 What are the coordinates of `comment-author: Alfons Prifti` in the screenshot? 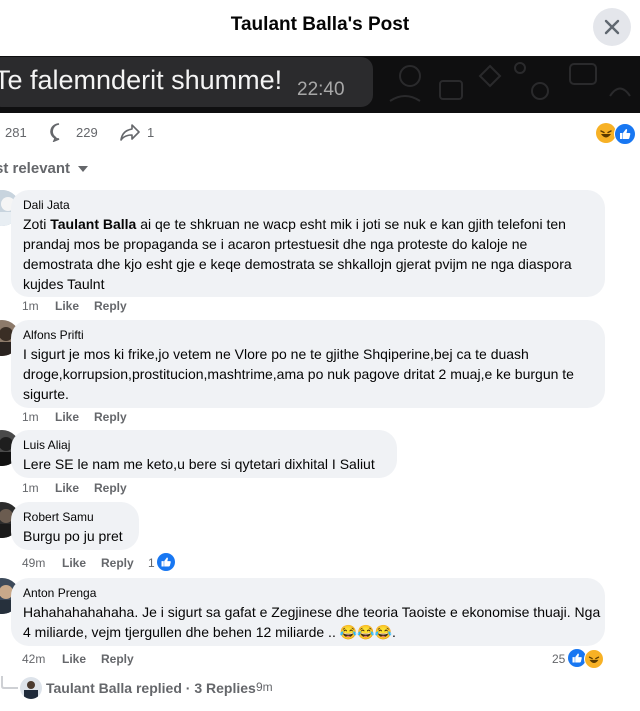 It's located at (53, 335).